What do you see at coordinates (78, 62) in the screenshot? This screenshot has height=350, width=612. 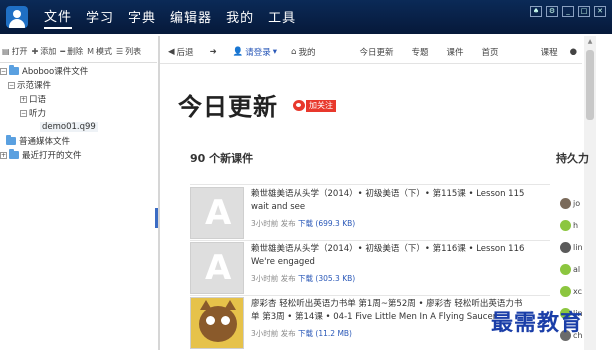 I see `toolbar-divider` at bounding box center [78, 62].